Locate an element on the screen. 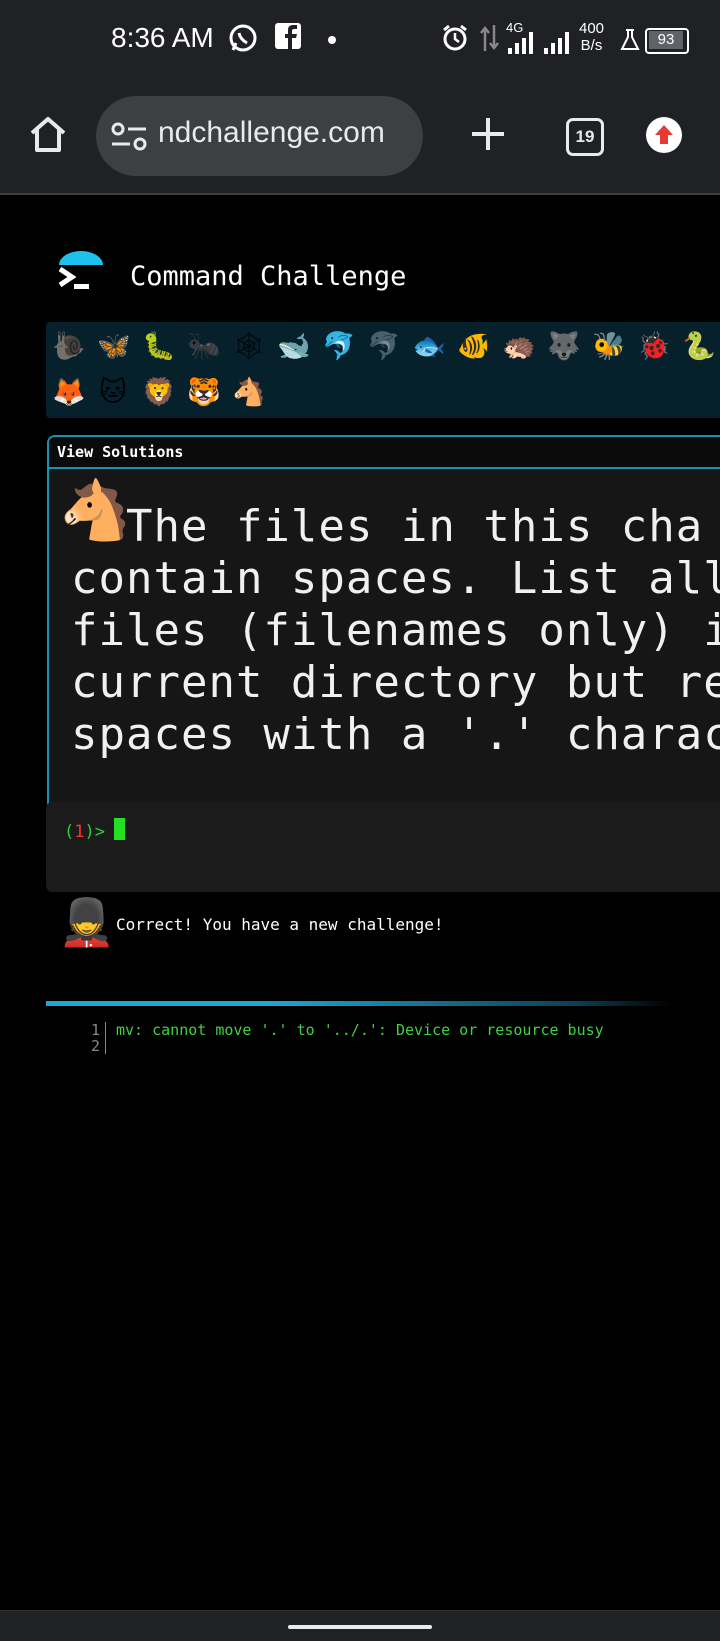 This screenshot has height=1641, width=720. update-button is located at coordinates (664, 135).